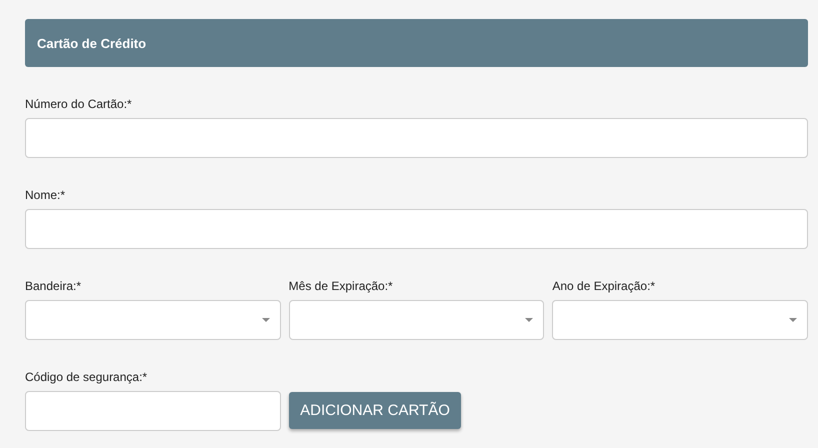 This screenshot has height=448, width=818. I want to click on field-label: Número do Cartão:*, so click(79, 104).